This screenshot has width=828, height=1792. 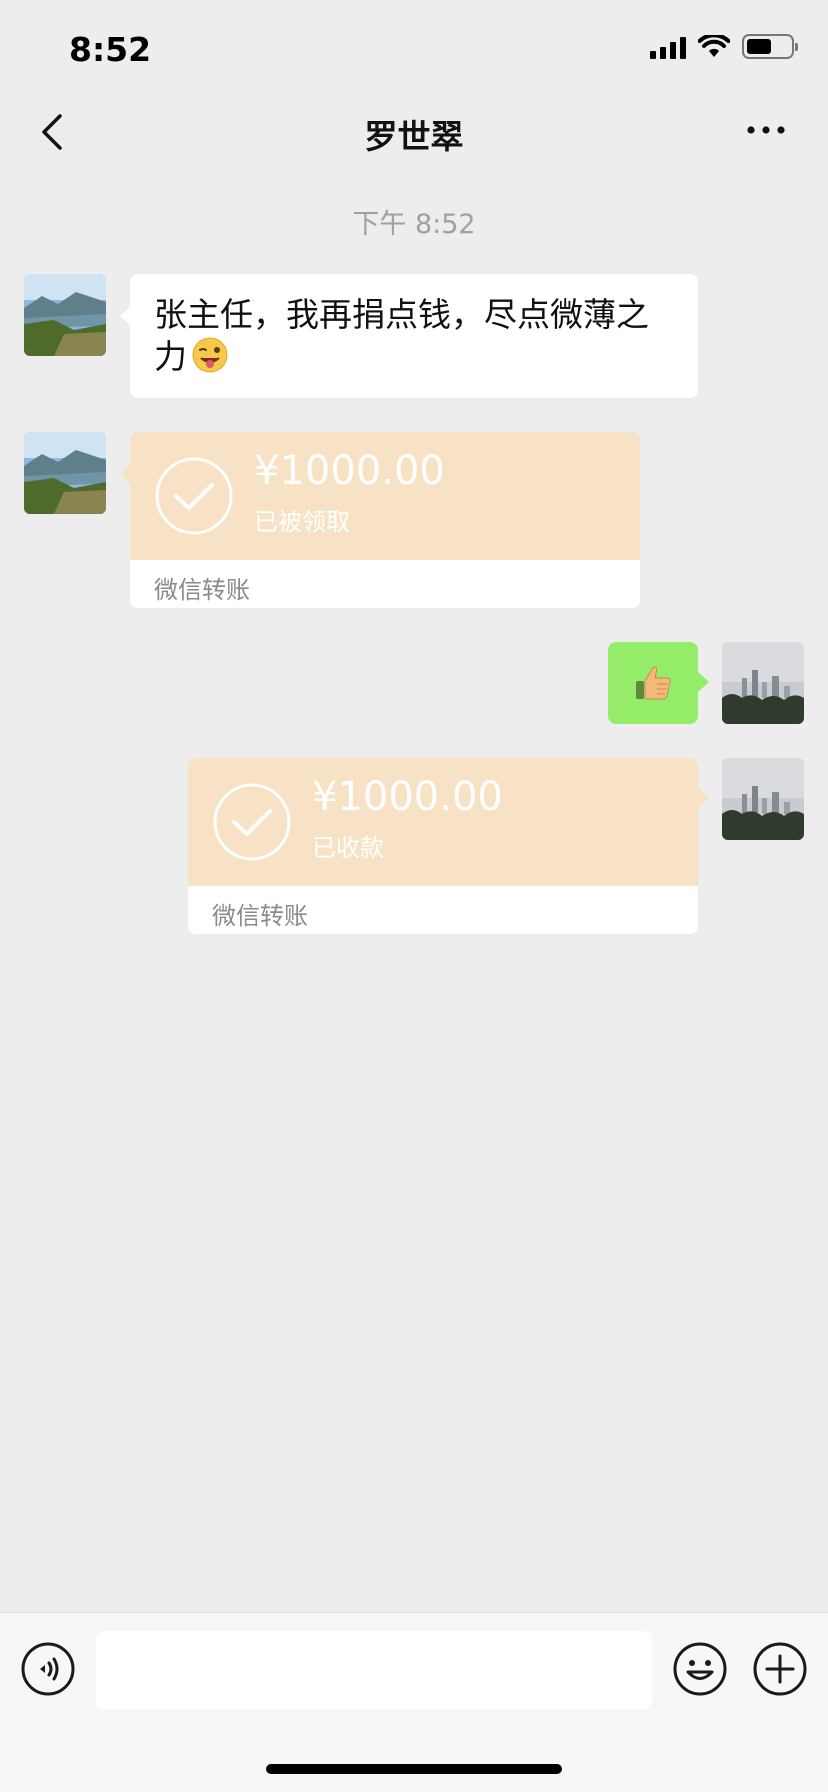 What do you see at coordinates (374, 1670) in the screenshot?
I see `message-input` at bounding box center [374, 1670].